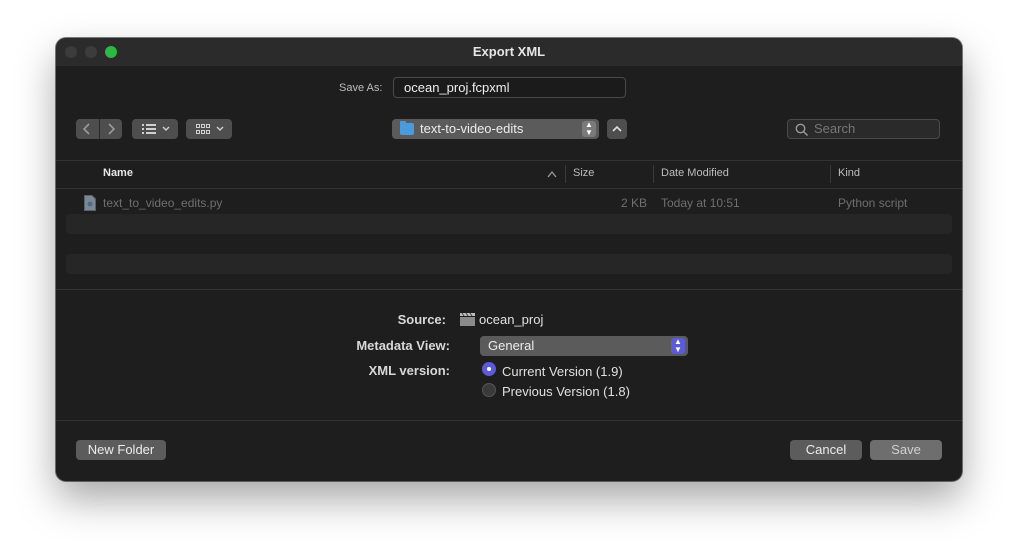  Describe the element at coordinates (361, 88) in the screenshot. I see `save-as-label: Save As:` at that location.